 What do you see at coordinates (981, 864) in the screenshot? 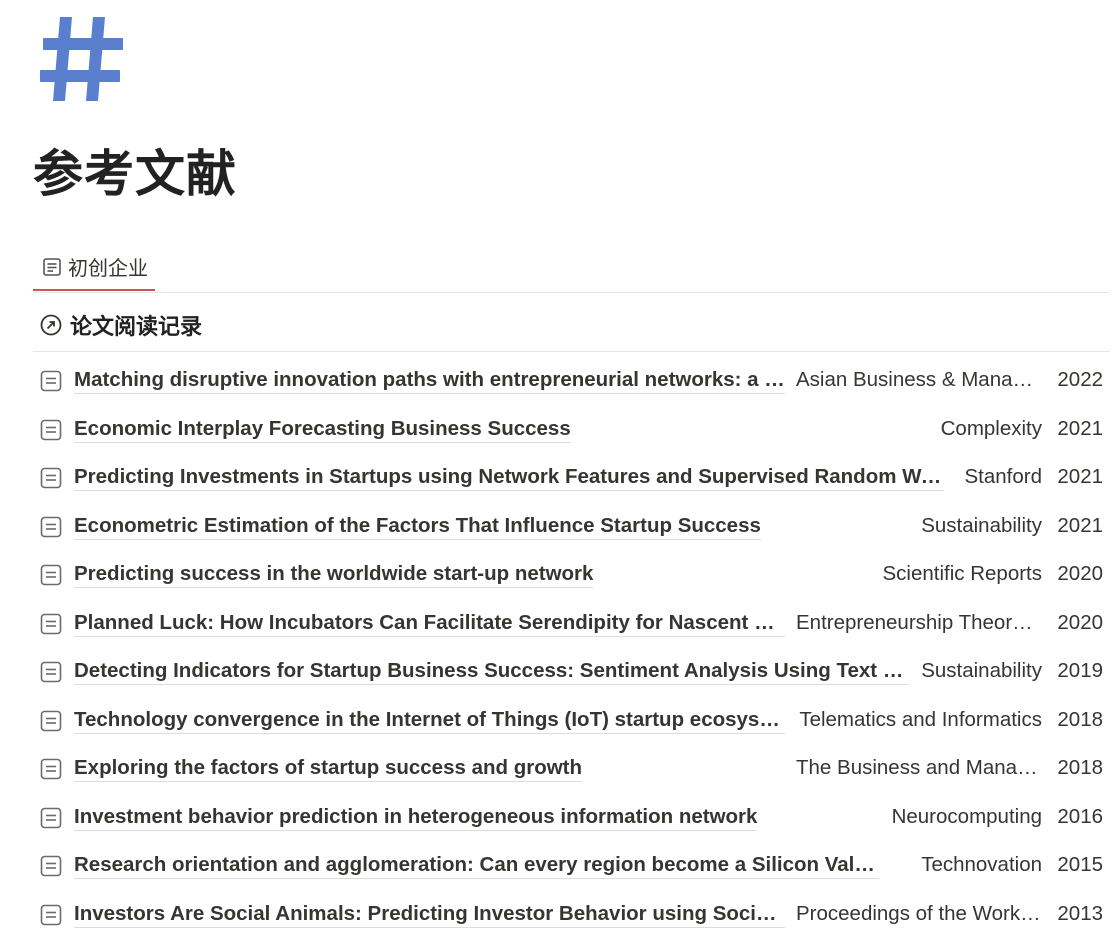
I see `paper-journal: Technovation` at bounding box center [981, 864].